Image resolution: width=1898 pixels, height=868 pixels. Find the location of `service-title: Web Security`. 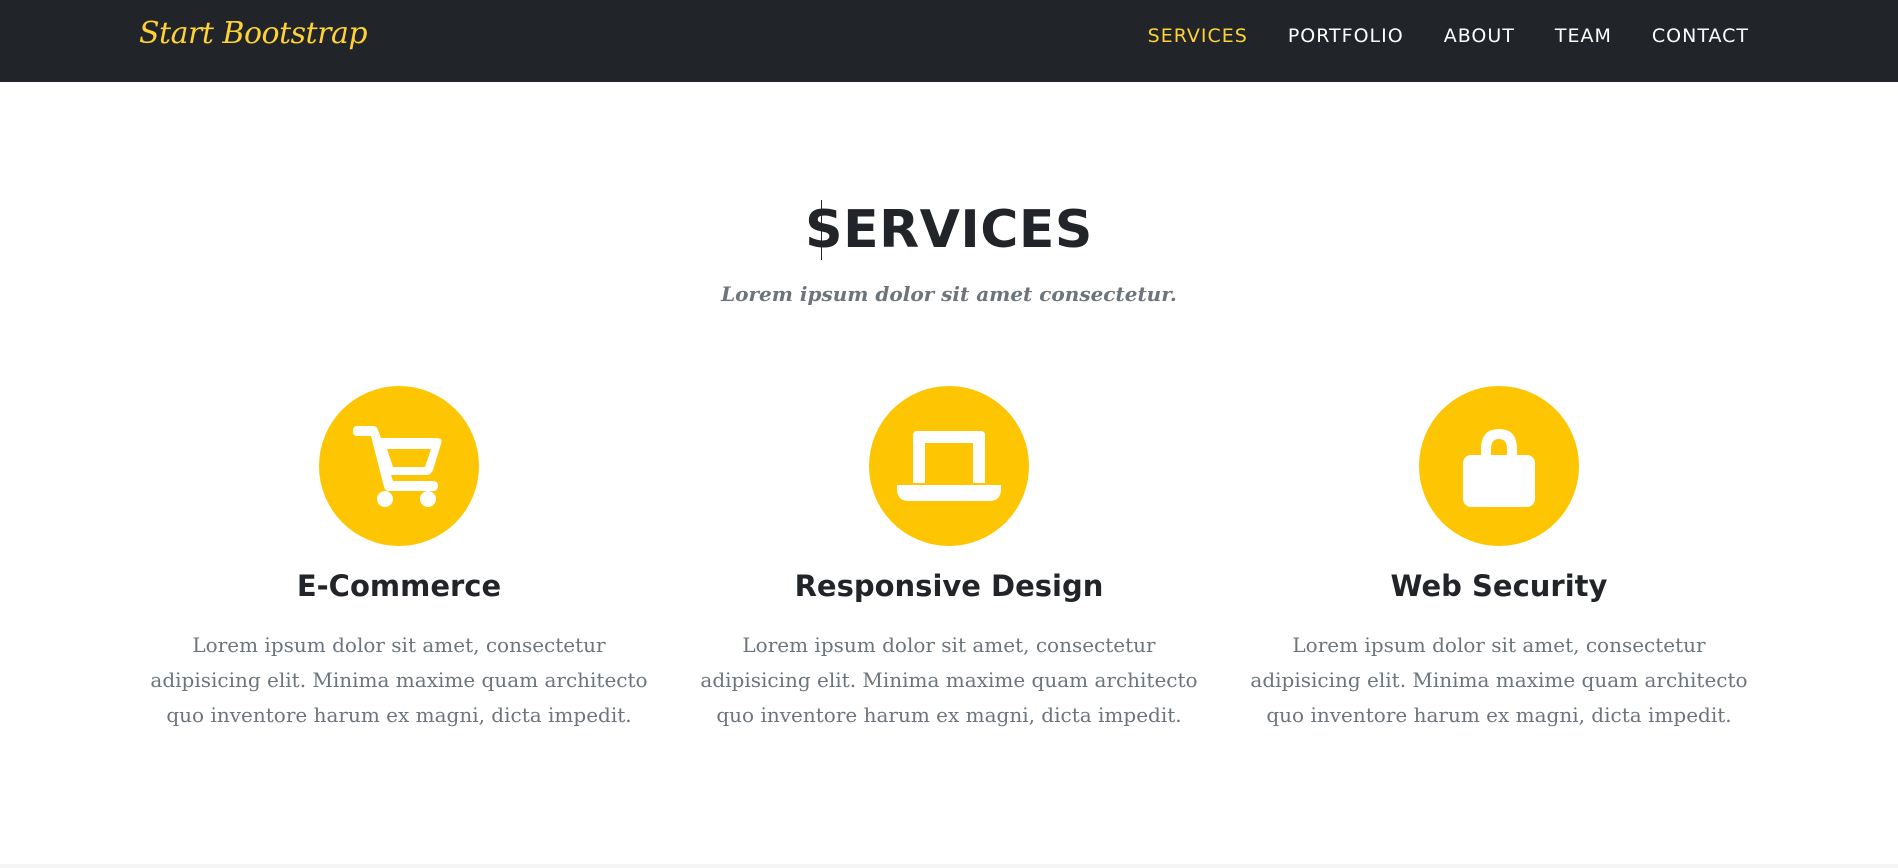

service-title: Web Security is located at coordinates (1499, 586).